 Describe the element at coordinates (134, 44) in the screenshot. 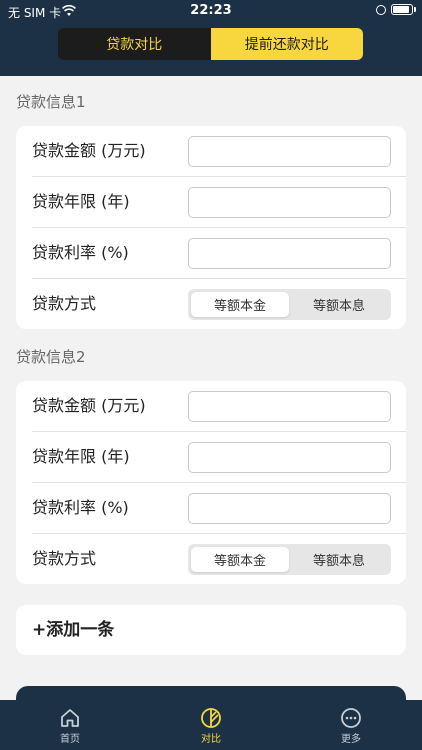

I see `tab-loan-compare: 贷款对比` at that location.